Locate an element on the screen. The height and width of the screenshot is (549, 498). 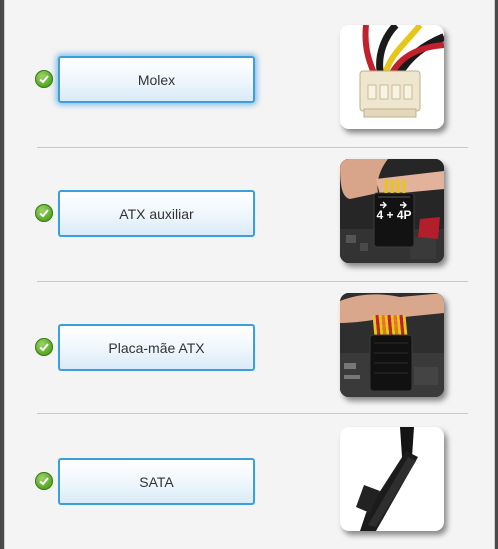
molex-button: Molex is located at coordinates (156, 79).